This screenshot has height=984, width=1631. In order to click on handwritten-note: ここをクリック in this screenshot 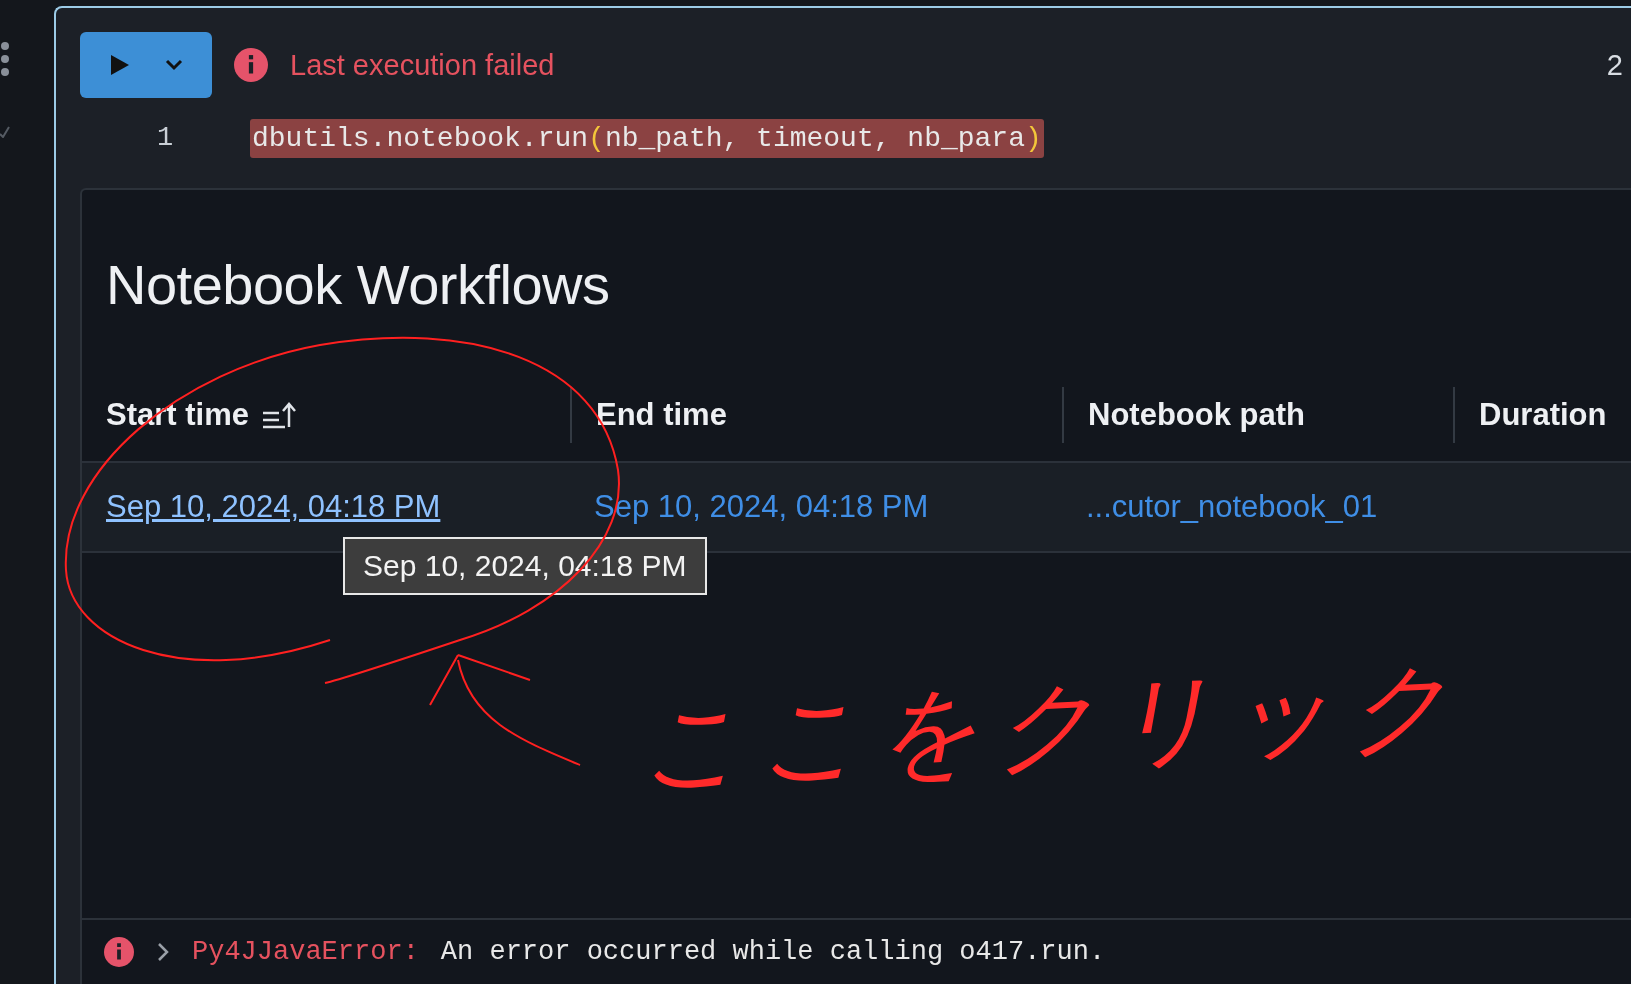, I will do `click(1053, 726)`.